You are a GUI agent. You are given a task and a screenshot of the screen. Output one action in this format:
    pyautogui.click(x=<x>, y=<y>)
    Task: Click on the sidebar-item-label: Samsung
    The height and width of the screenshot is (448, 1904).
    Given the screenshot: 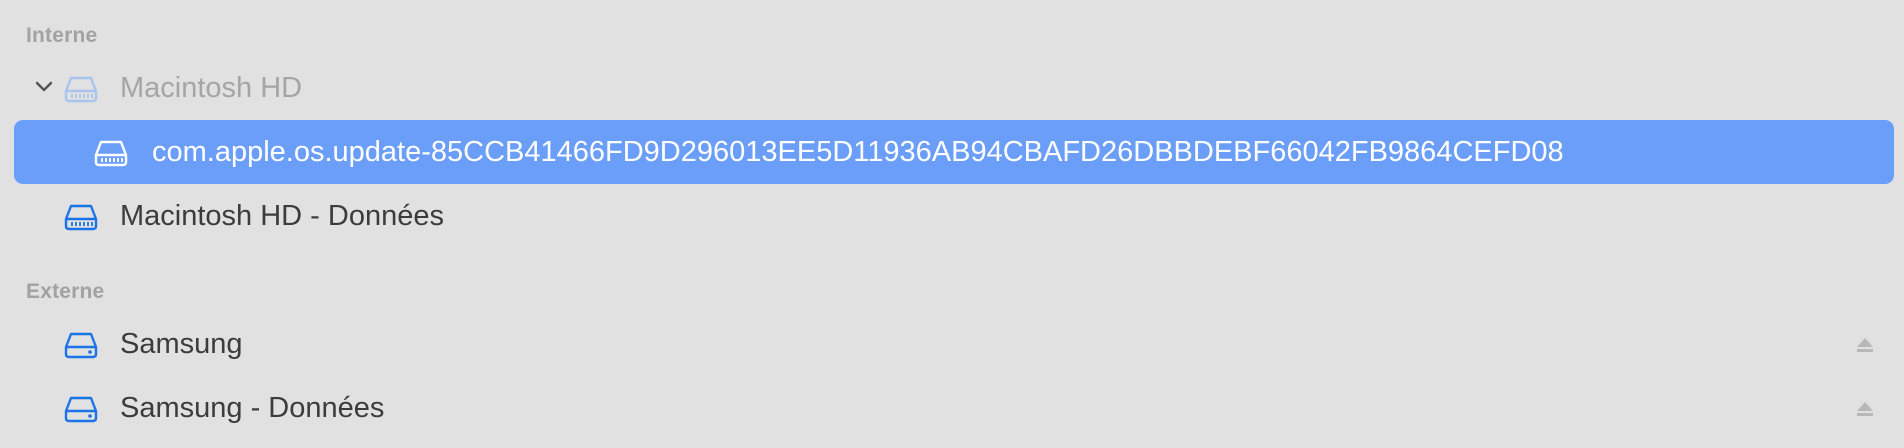 What is the action you would take?
    pyautogui.click(x=181, y=344)
    